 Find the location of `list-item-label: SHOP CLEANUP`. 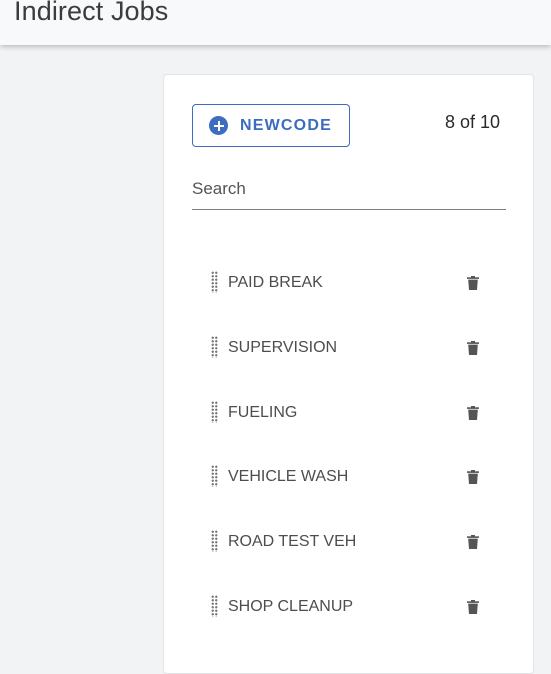

list-item-label: SHOP CLEANUP is located at coordinates (291, 606).